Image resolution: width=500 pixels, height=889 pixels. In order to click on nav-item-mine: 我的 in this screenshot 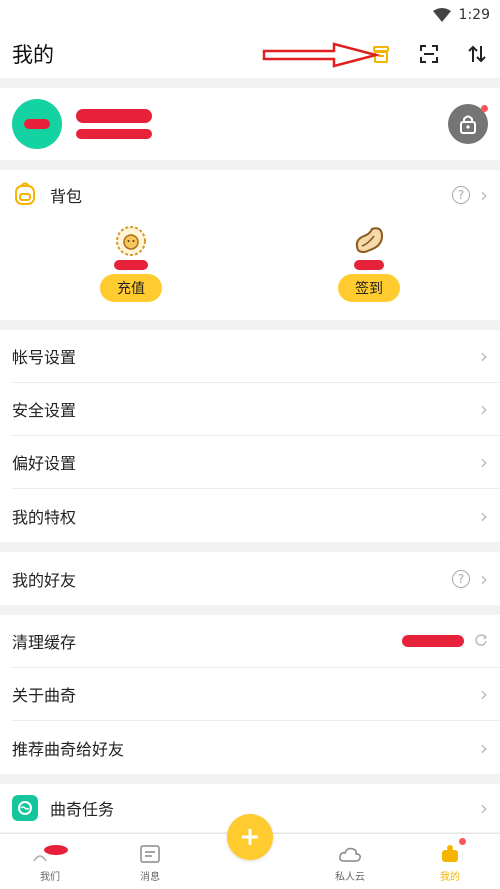, I will do `click(450, 861)`.